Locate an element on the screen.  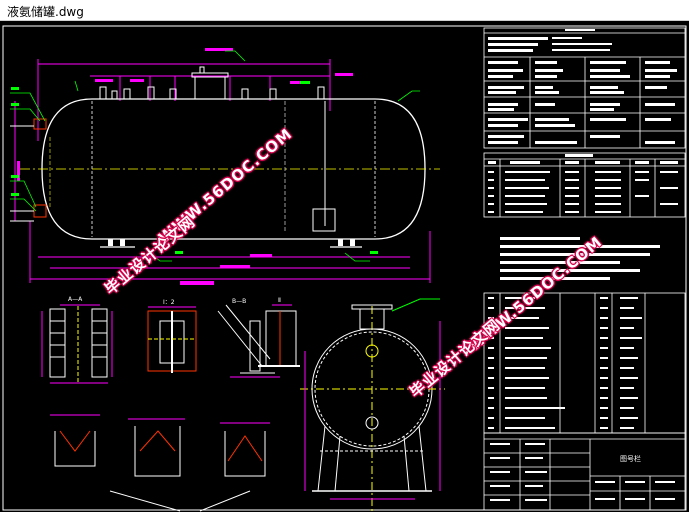
title-block-label: 图号栏 is located at coordinates (630, 458).